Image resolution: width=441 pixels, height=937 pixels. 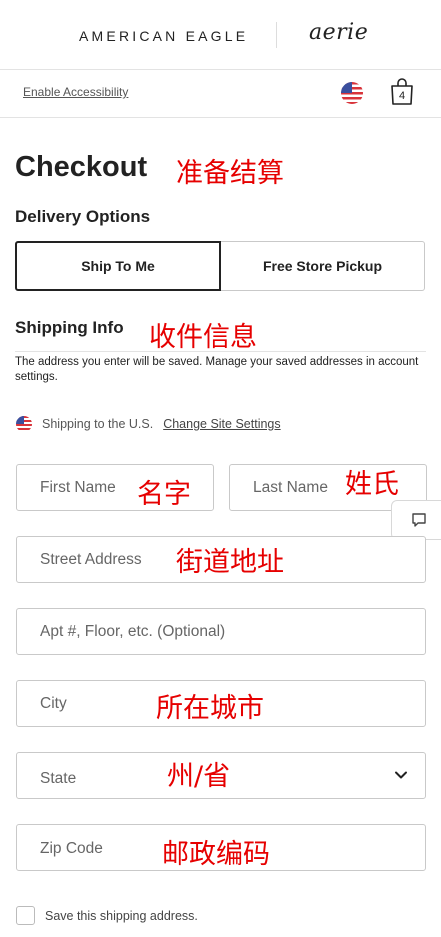 What do you see at coordinates (338, 32) in the screenshot?
I see `aerie-logo: aerie` at bounding box center [338, 32].